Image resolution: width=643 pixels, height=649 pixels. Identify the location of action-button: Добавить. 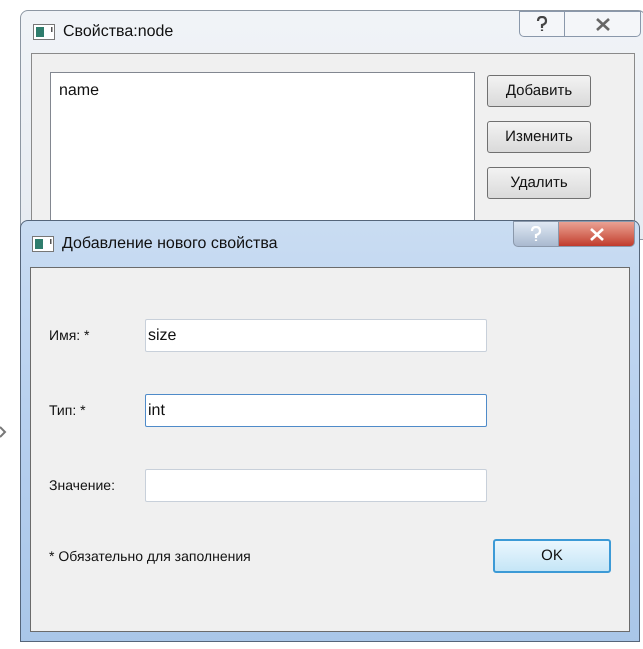
(539, 91).